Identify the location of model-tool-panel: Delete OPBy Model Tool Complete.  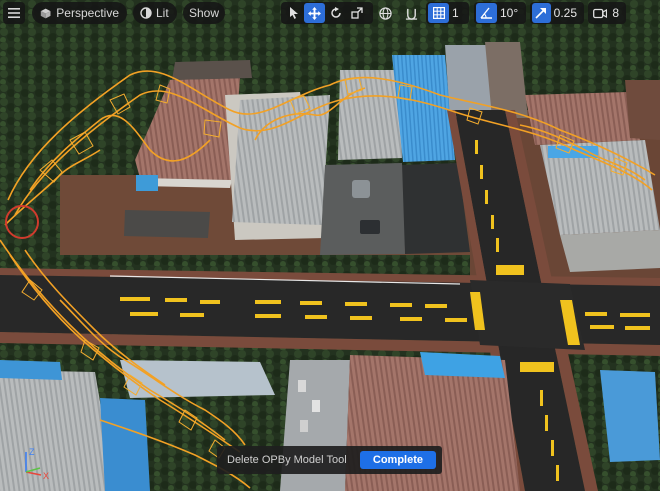
(329, 460).